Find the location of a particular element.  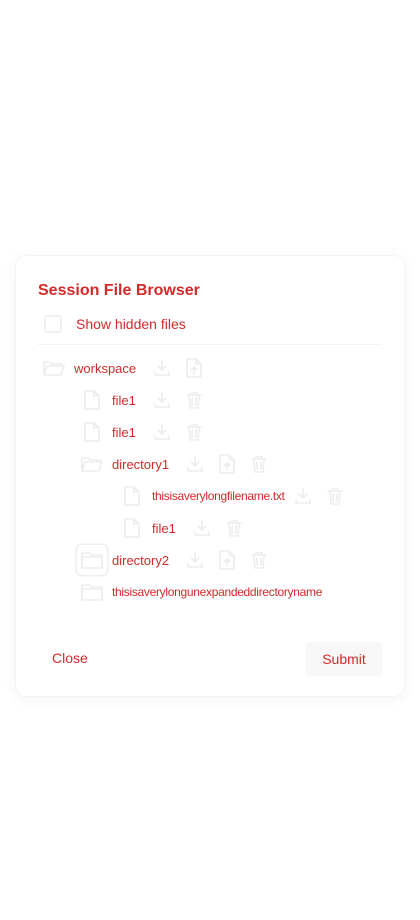

tree-row-long-directory: thisisaverylongunexpandeddirectoryname is located at coordinates (199, 592).